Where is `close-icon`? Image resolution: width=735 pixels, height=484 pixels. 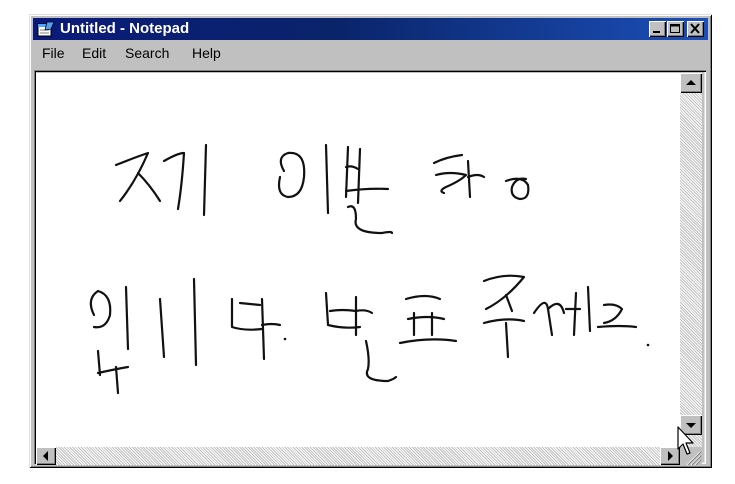
close-icon is located at coordinates (695, 28).